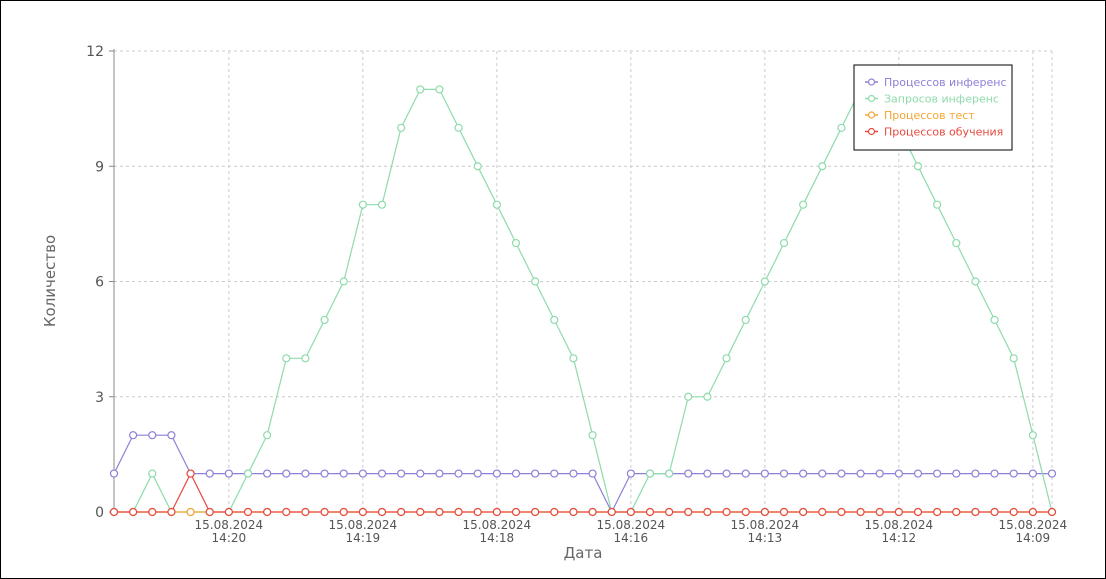 The width and height of the screenshot is (1106, 579). I want to click on y-tick-label: 9, so click(99, 167).